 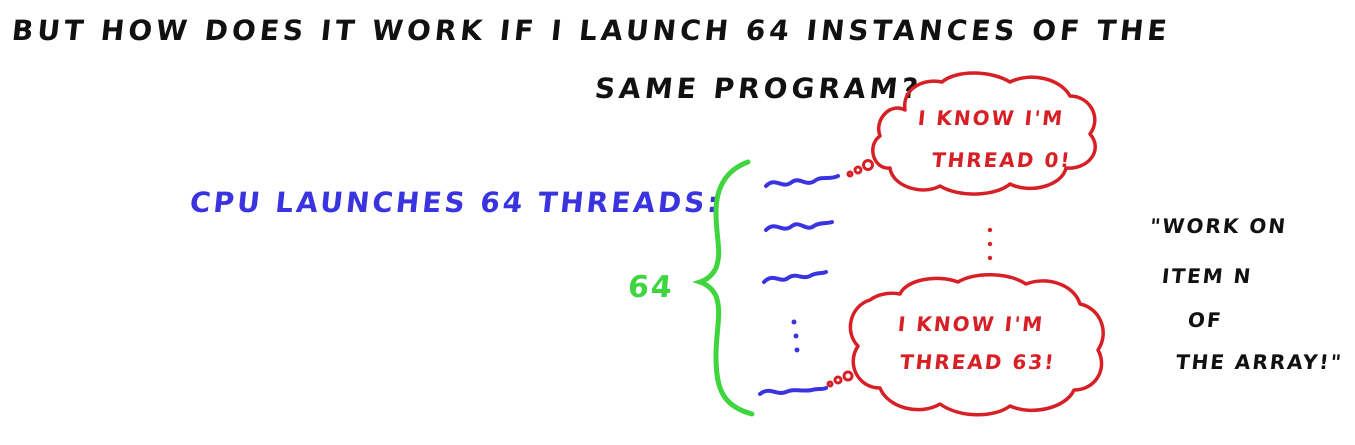 What do you see at coordinates (1001, 160) in the screenshot?
I see `bubble-first-line-2: thread 0!` at bounding box center [1001, 160].